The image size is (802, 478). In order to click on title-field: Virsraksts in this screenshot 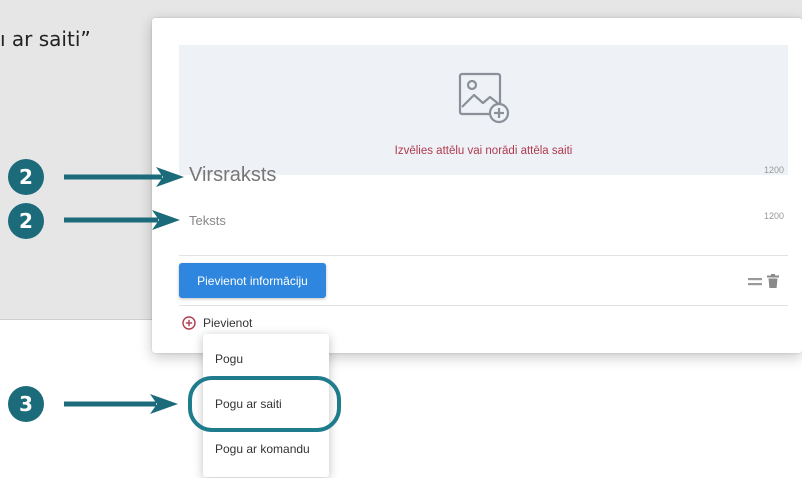, I will do `click(232, 175)`.